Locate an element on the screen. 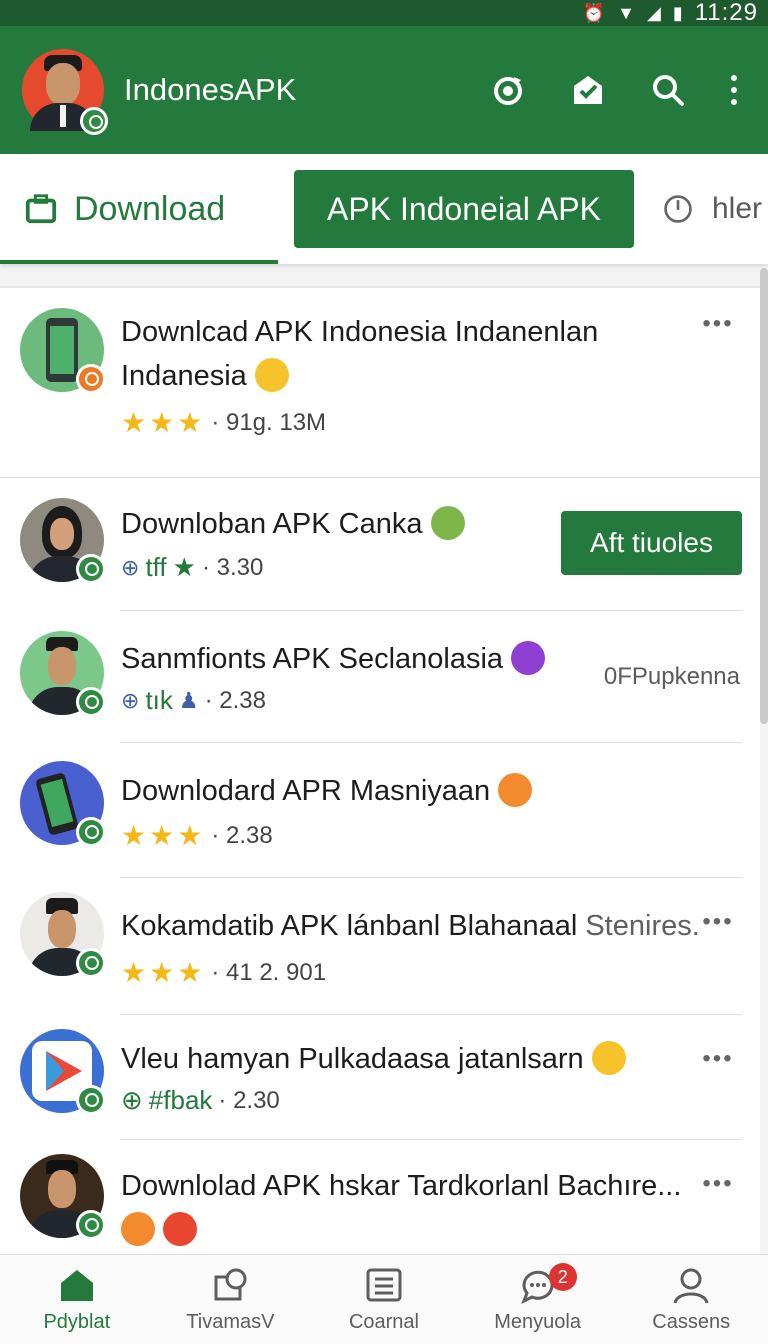 The height and width of the screenshot is (1344, 768). more-vert-icon is located at coordinates (734, 90).